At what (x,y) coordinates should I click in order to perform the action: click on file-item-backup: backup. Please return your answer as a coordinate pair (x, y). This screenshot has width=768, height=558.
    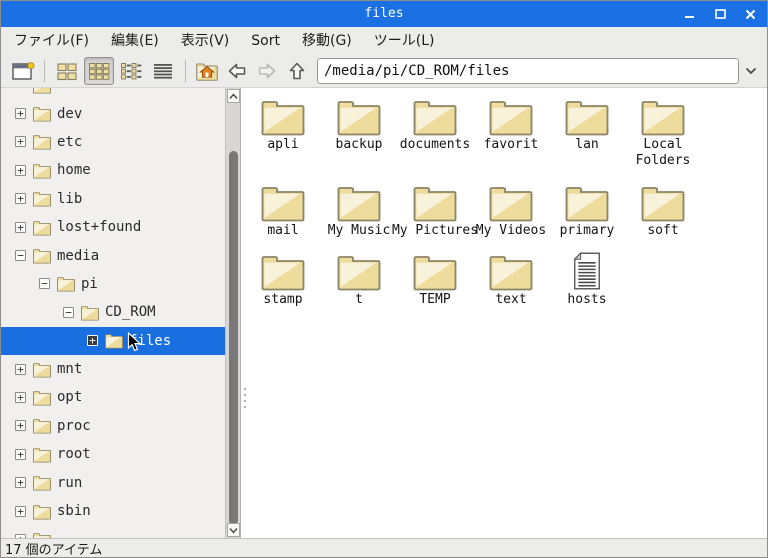
    Looking at the image, I should click on (359, 139).